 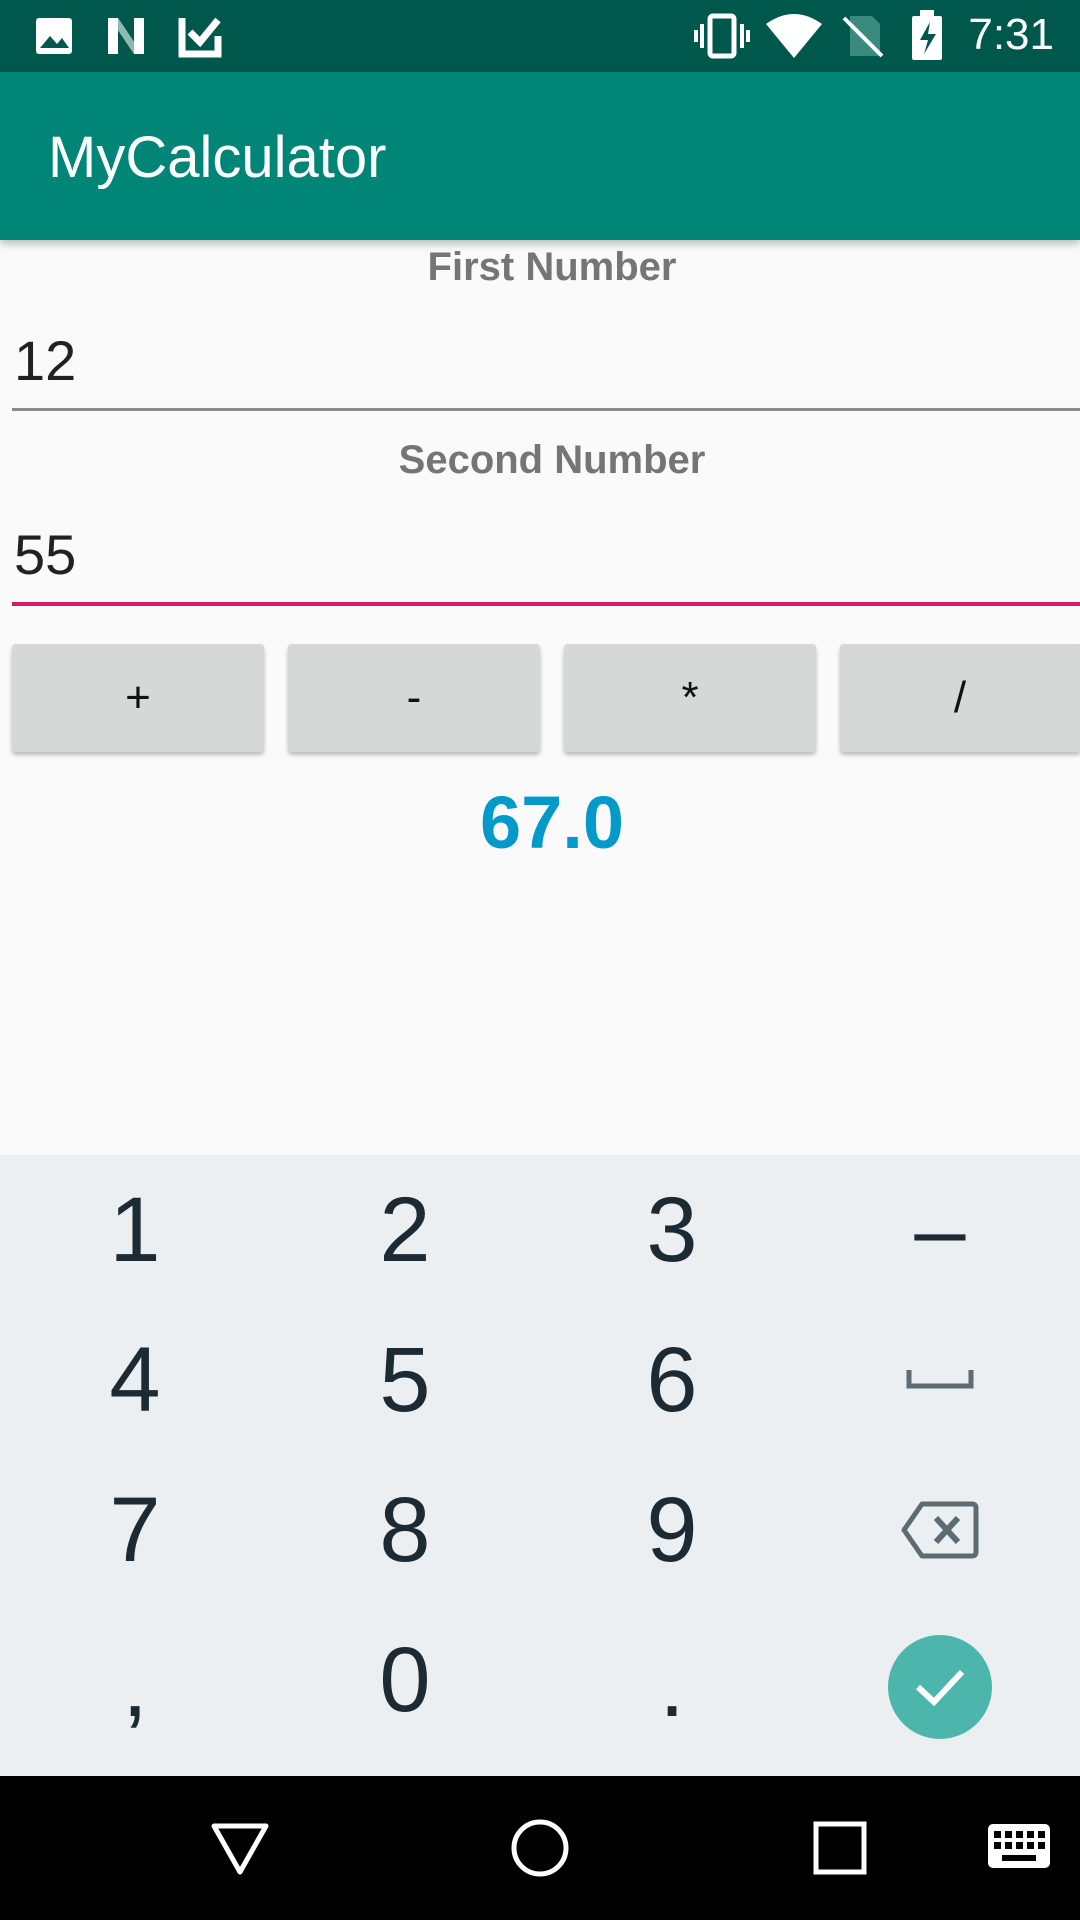 What do you see at coordinates (722, 38) in the screenshot?
I see `vibrate-icon` at bounding box center [722, 38].